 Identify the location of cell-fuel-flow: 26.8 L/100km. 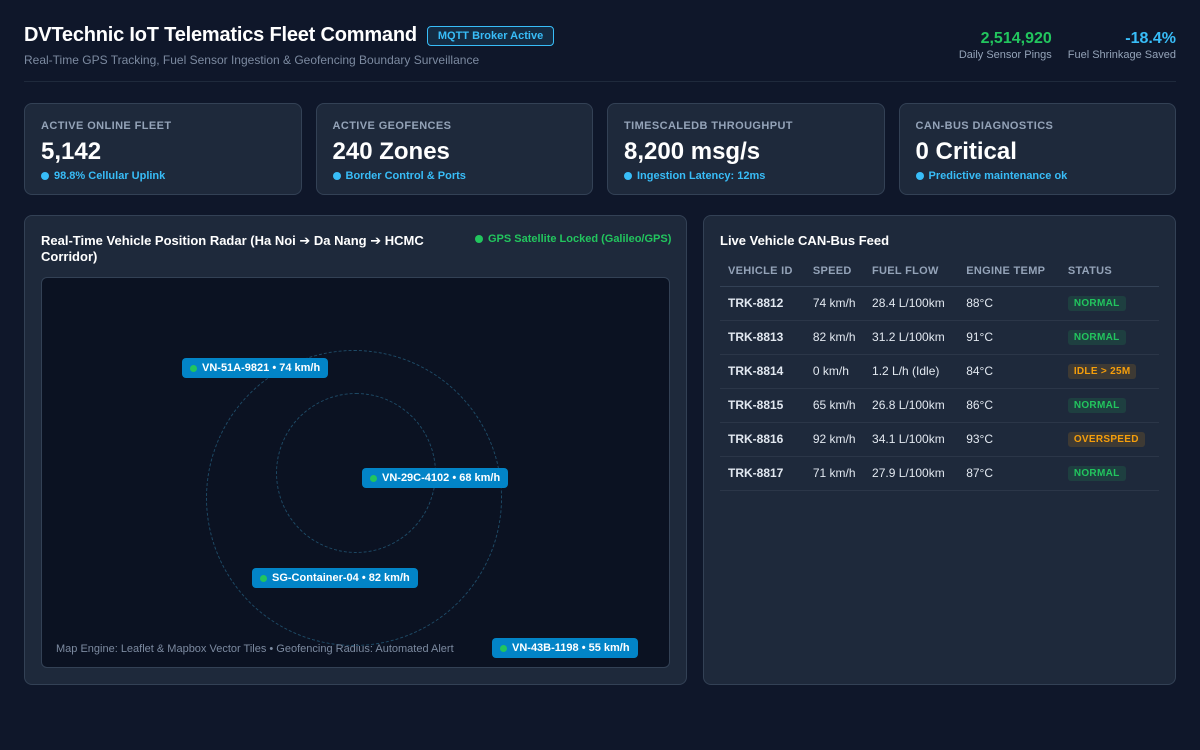
(911, 405).